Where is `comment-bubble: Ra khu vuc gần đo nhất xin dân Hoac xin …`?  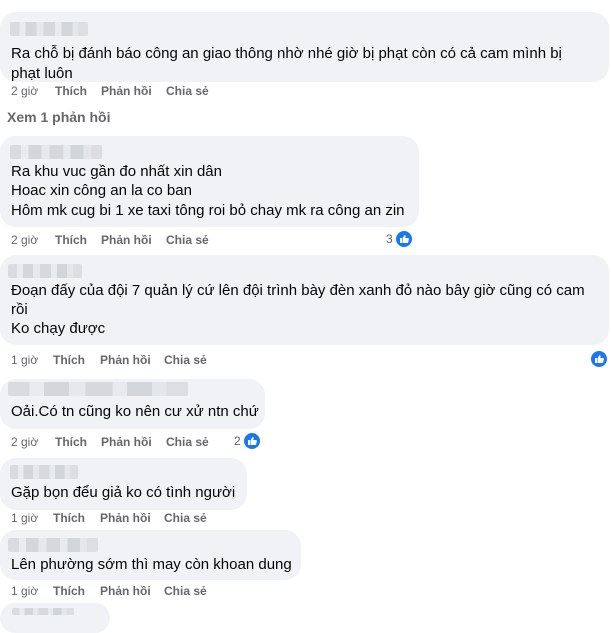
comment-bubble: Ra khu vuc gần đo nhất xin dân Hoac xin … is located at coordinates (209, 181).